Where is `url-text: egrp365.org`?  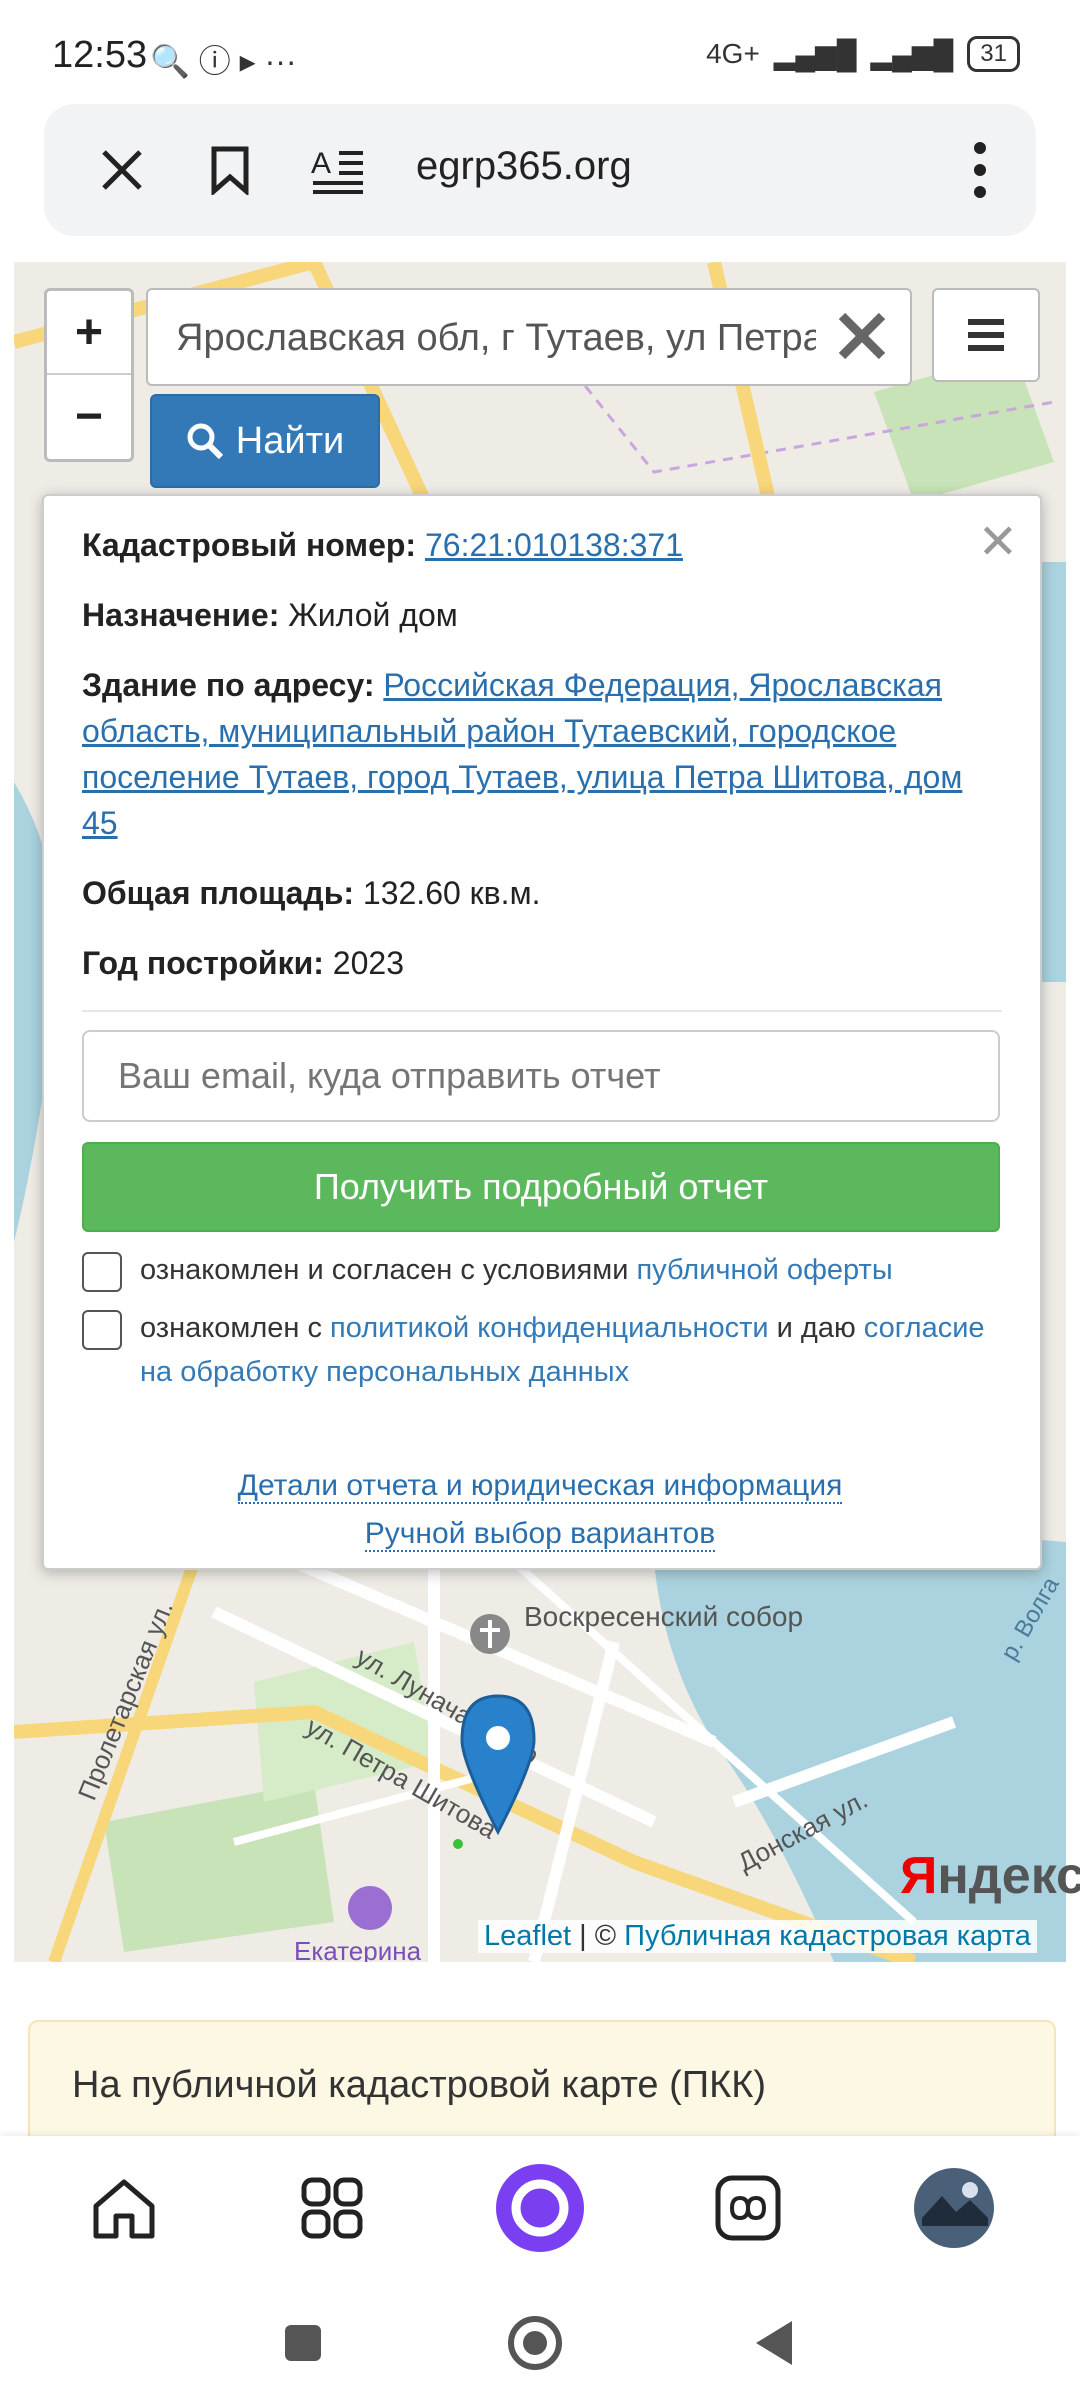 url-text: egrp365.org is located at coordinates (524, 166).